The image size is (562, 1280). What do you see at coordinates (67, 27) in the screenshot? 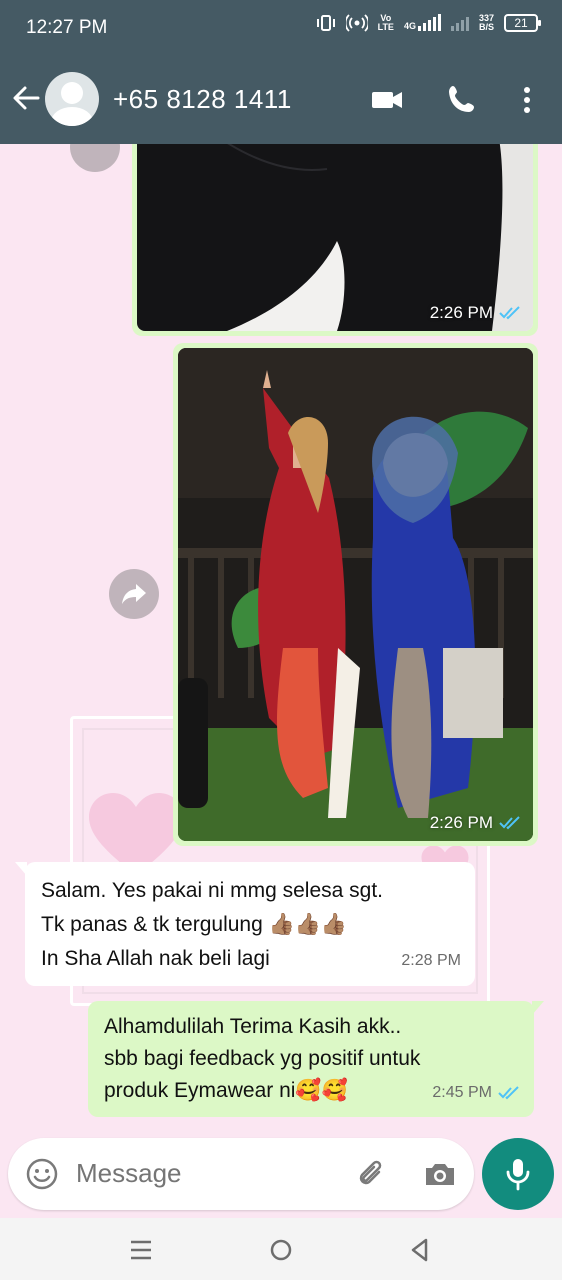
I see `status-time: 12:27 PM` at bounding box center [67, 27].